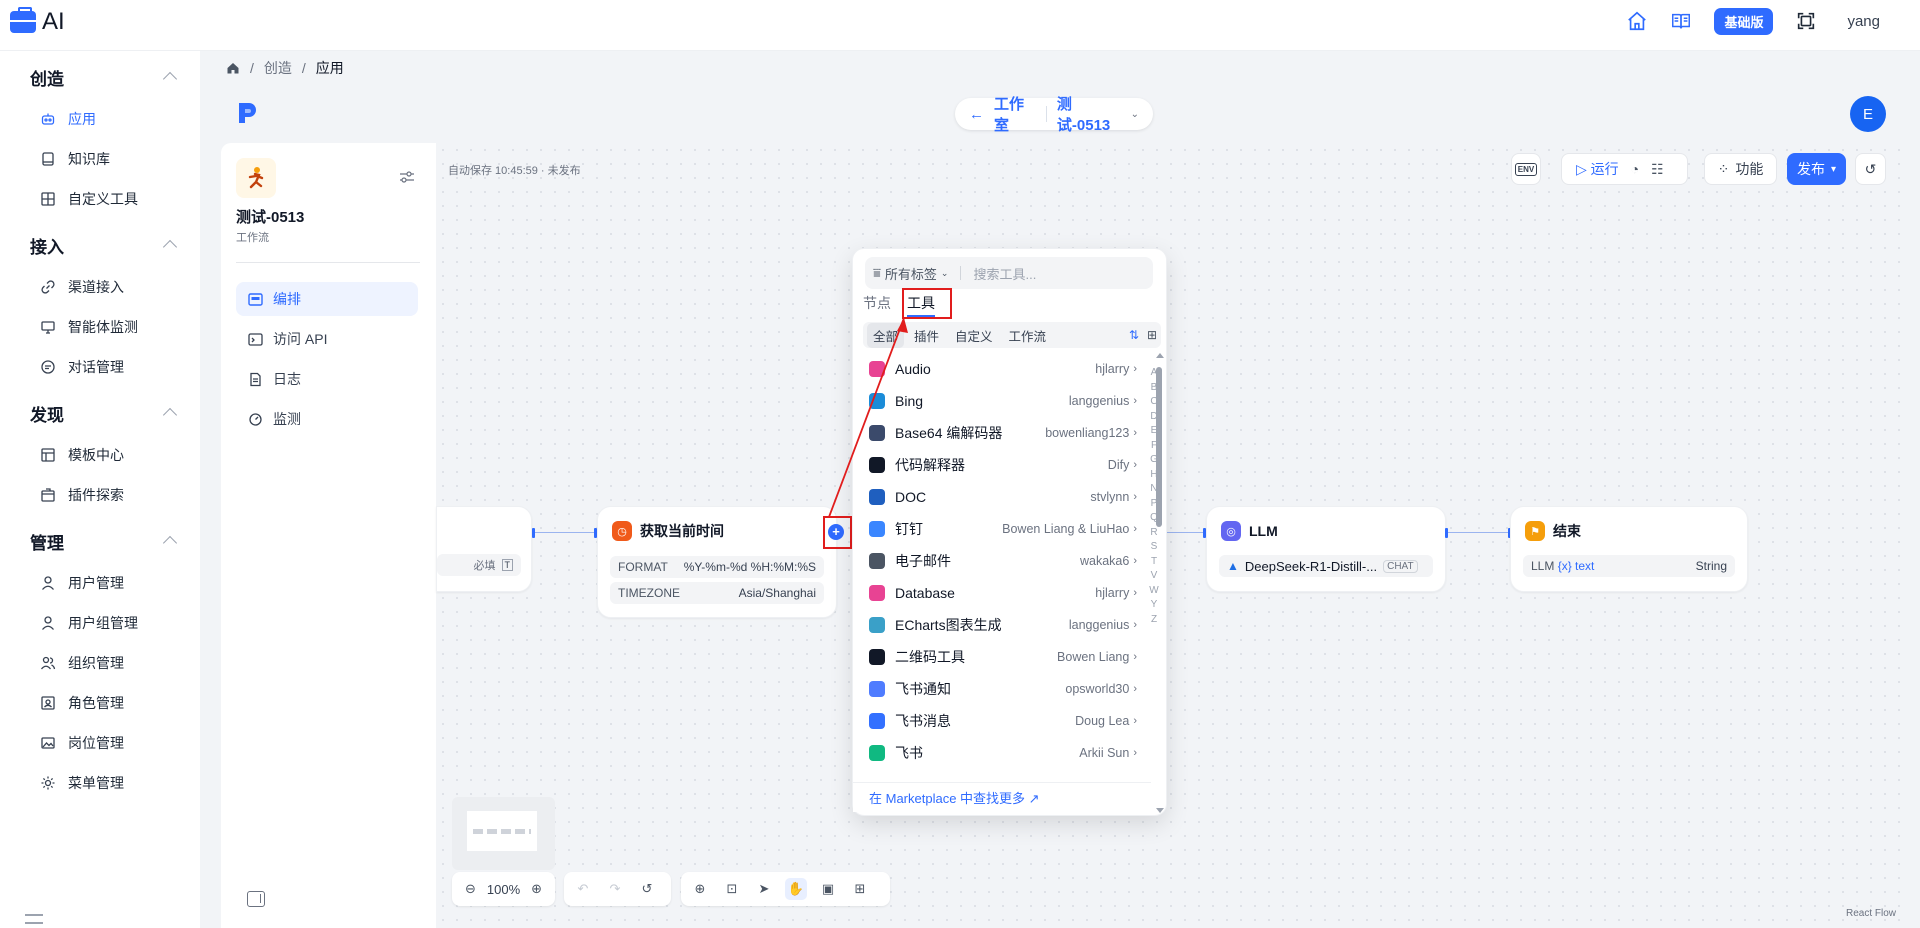 This screenshot has height=928, width=1920. What do you see at coordinates (1003, 369) in the screenshot?
I see `tool-list-item: Audio hjlarry ›` at bounding box center [1003, 369].